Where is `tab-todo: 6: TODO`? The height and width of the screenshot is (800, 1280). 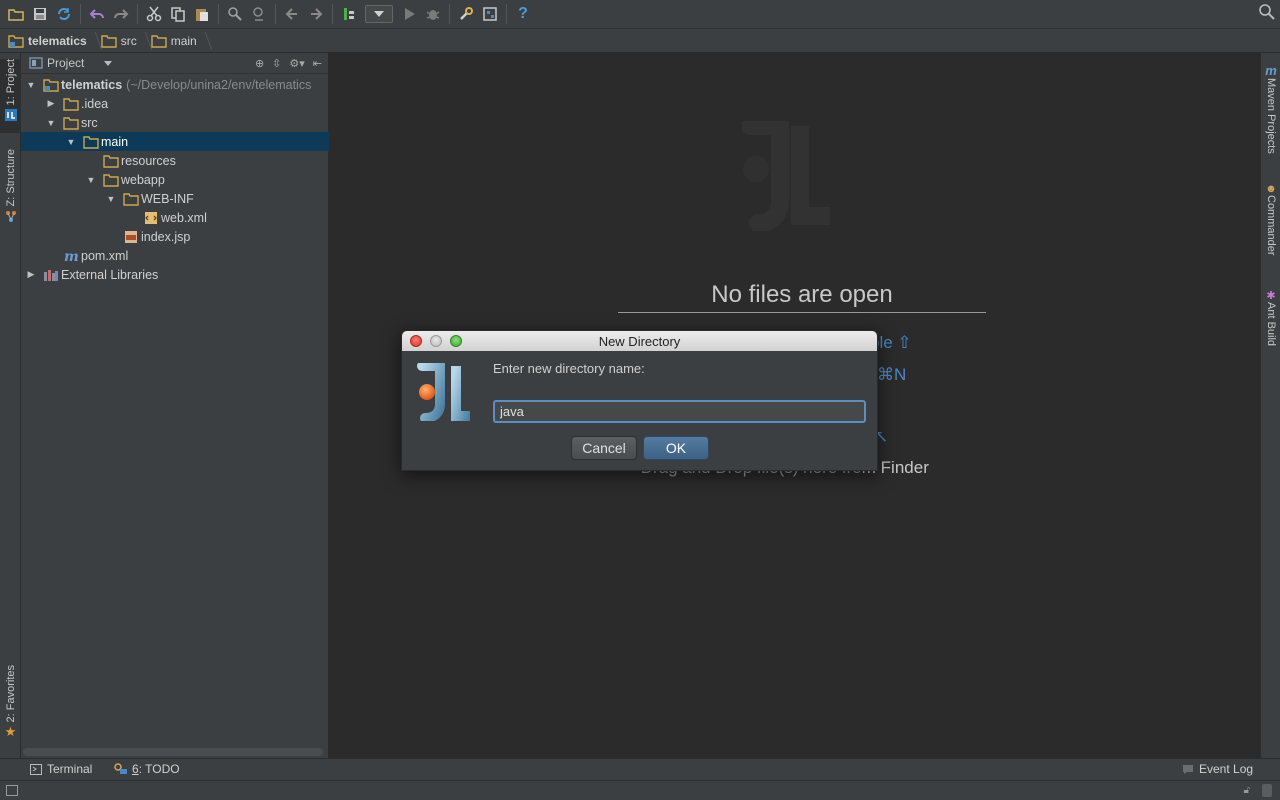
tab-todo: 6: TODO is located at coordinates (147, 769).